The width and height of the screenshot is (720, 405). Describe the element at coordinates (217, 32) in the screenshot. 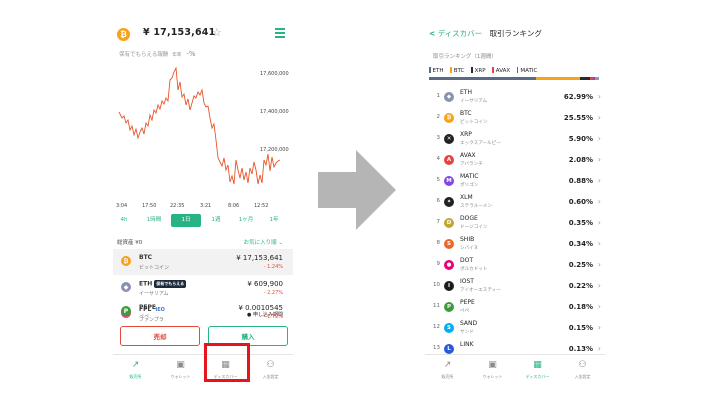

I see `favorite-star-icon: ☆` at that location.